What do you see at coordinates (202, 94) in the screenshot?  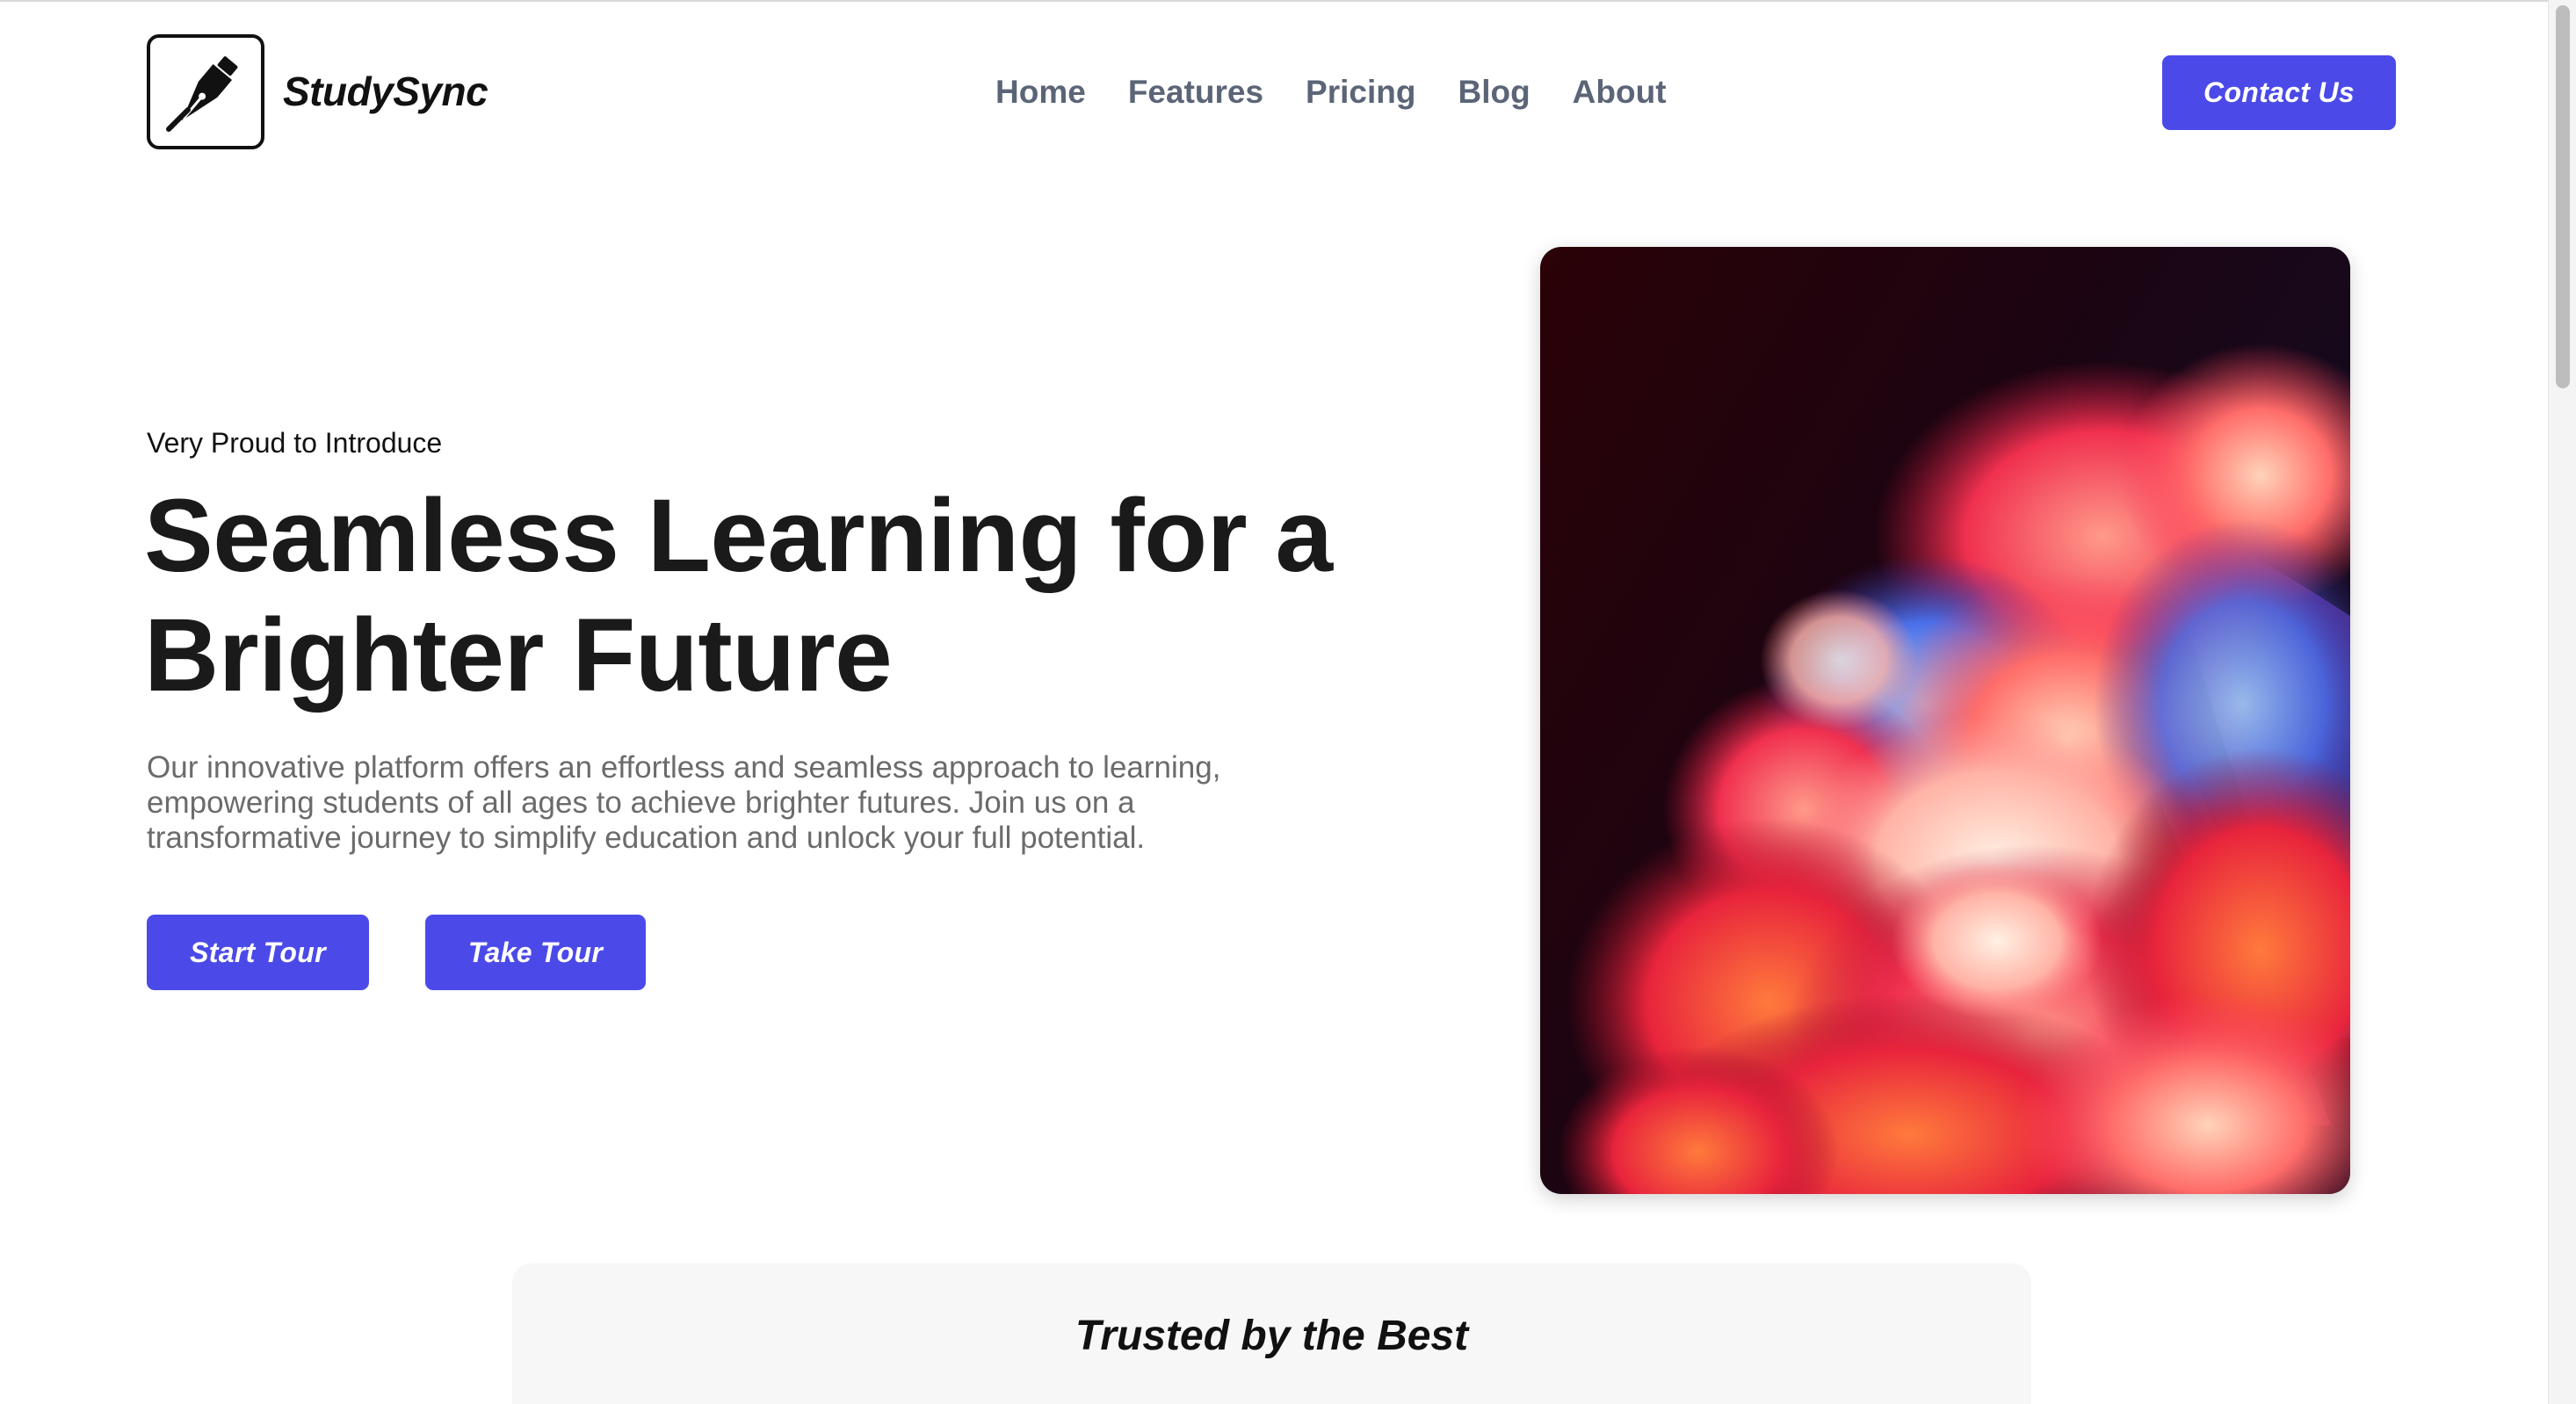 I see `fountain-pen-icon` at bounding box center [202, 94].